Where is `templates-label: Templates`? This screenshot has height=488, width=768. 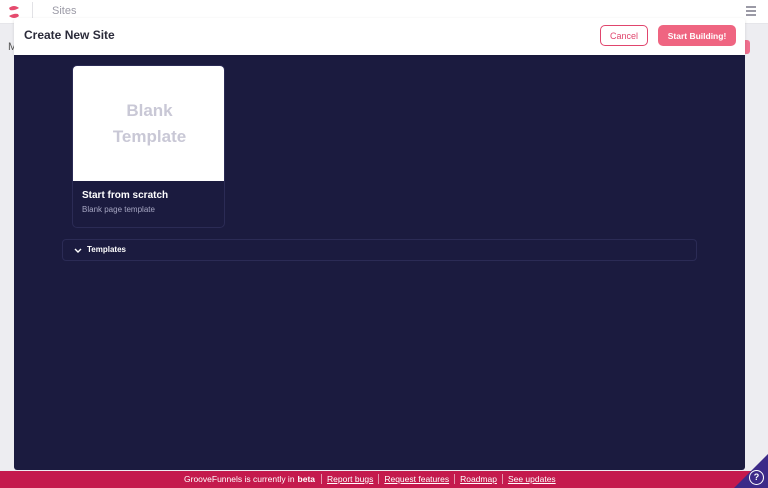
templates-label: Templates is located at coordinates (106, 249).